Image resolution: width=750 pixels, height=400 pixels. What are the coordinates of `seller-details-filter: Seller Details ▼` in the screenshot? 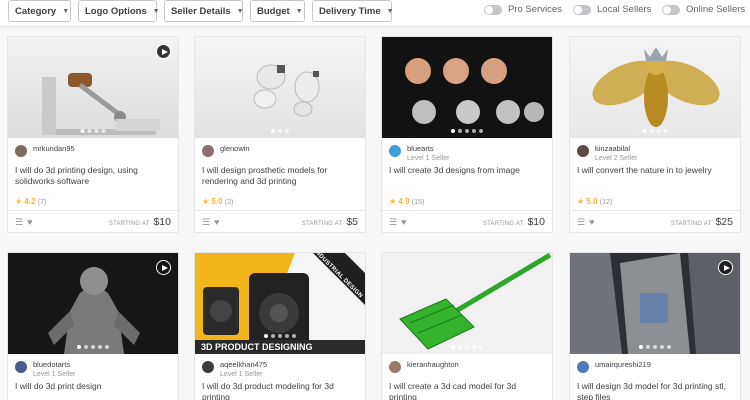 It's located at (204, 11).